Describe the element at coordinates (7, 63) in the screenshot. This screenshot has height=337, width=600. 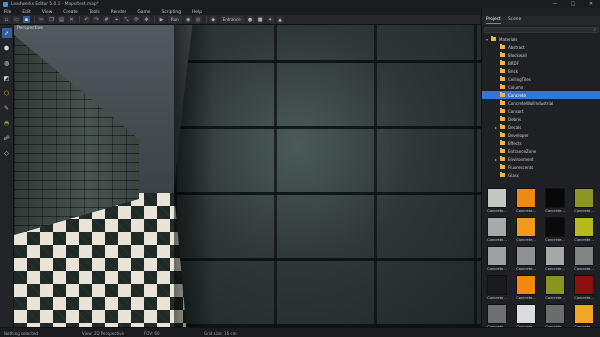
I see `paint-tool-icon: ◍` at that location.